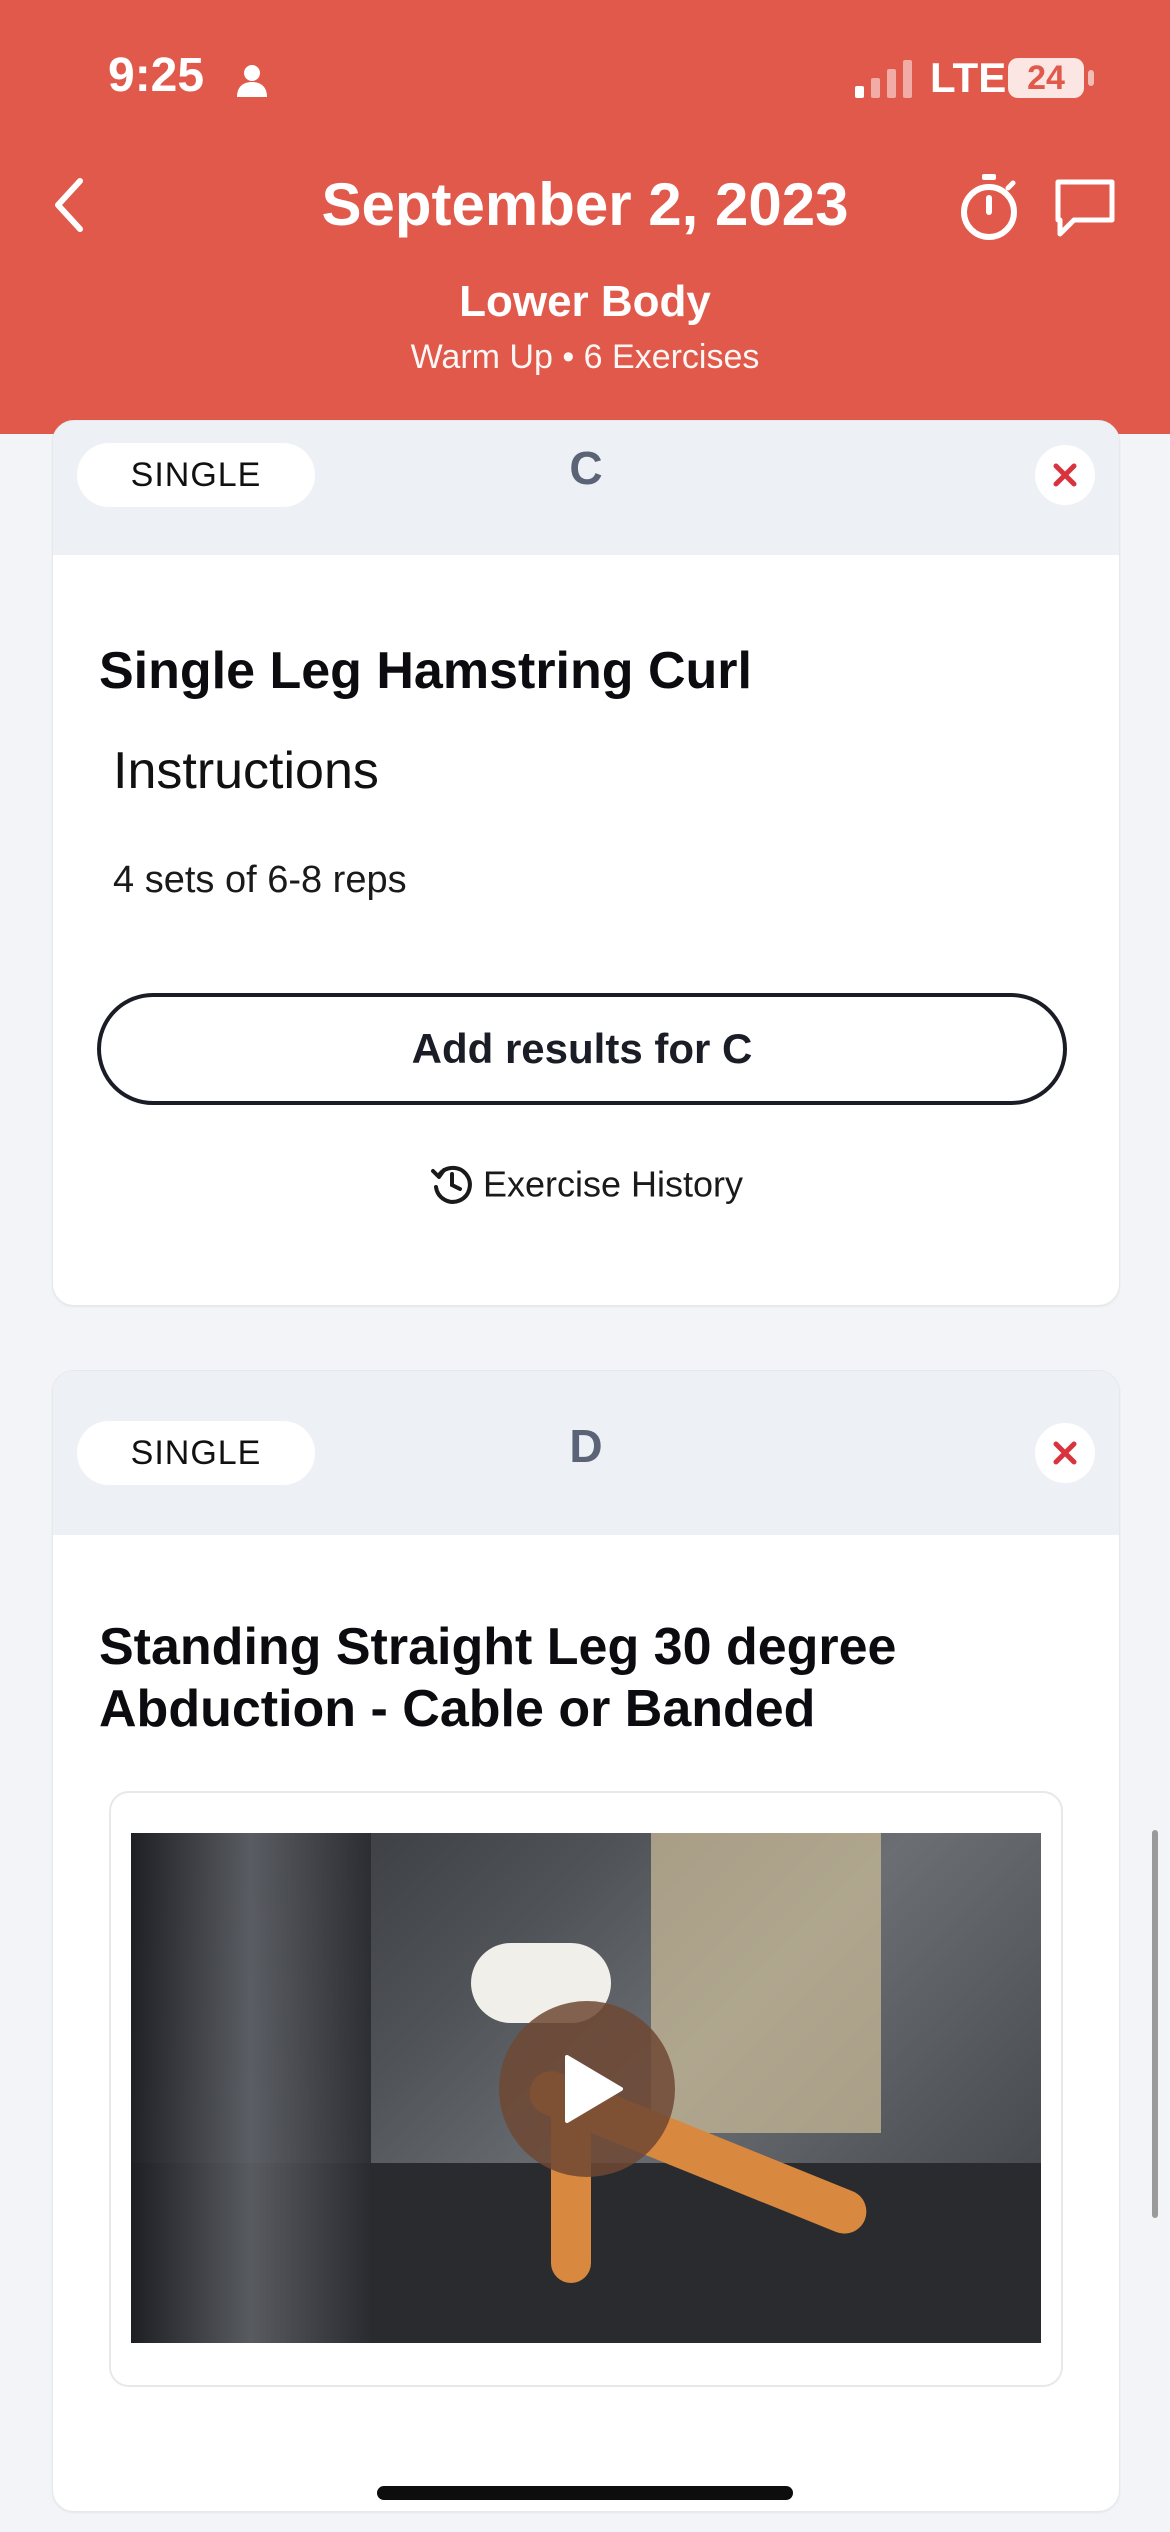 This screenshot has height=2532, width=1170. Describe the element at coordinates (613, 1184) in the screenshot. I see `exercise-history-label: Exercise History` at that location.